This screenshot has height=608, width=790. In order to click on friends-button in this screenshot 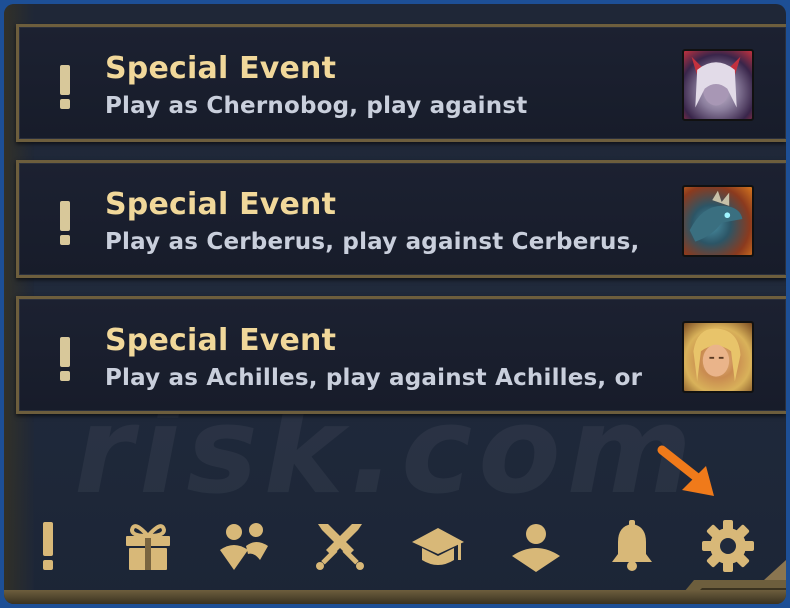, I will do `click(244, 546)`.